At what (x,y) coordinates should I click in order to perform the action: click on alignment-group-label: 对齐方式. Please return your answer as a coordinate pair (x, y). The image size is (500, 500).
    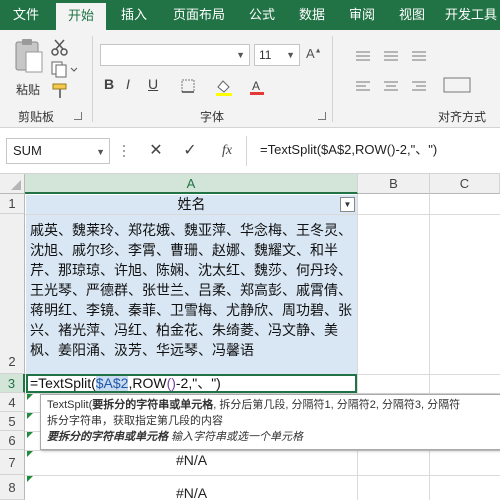
    Looking at the image, I should click on (462, 117).